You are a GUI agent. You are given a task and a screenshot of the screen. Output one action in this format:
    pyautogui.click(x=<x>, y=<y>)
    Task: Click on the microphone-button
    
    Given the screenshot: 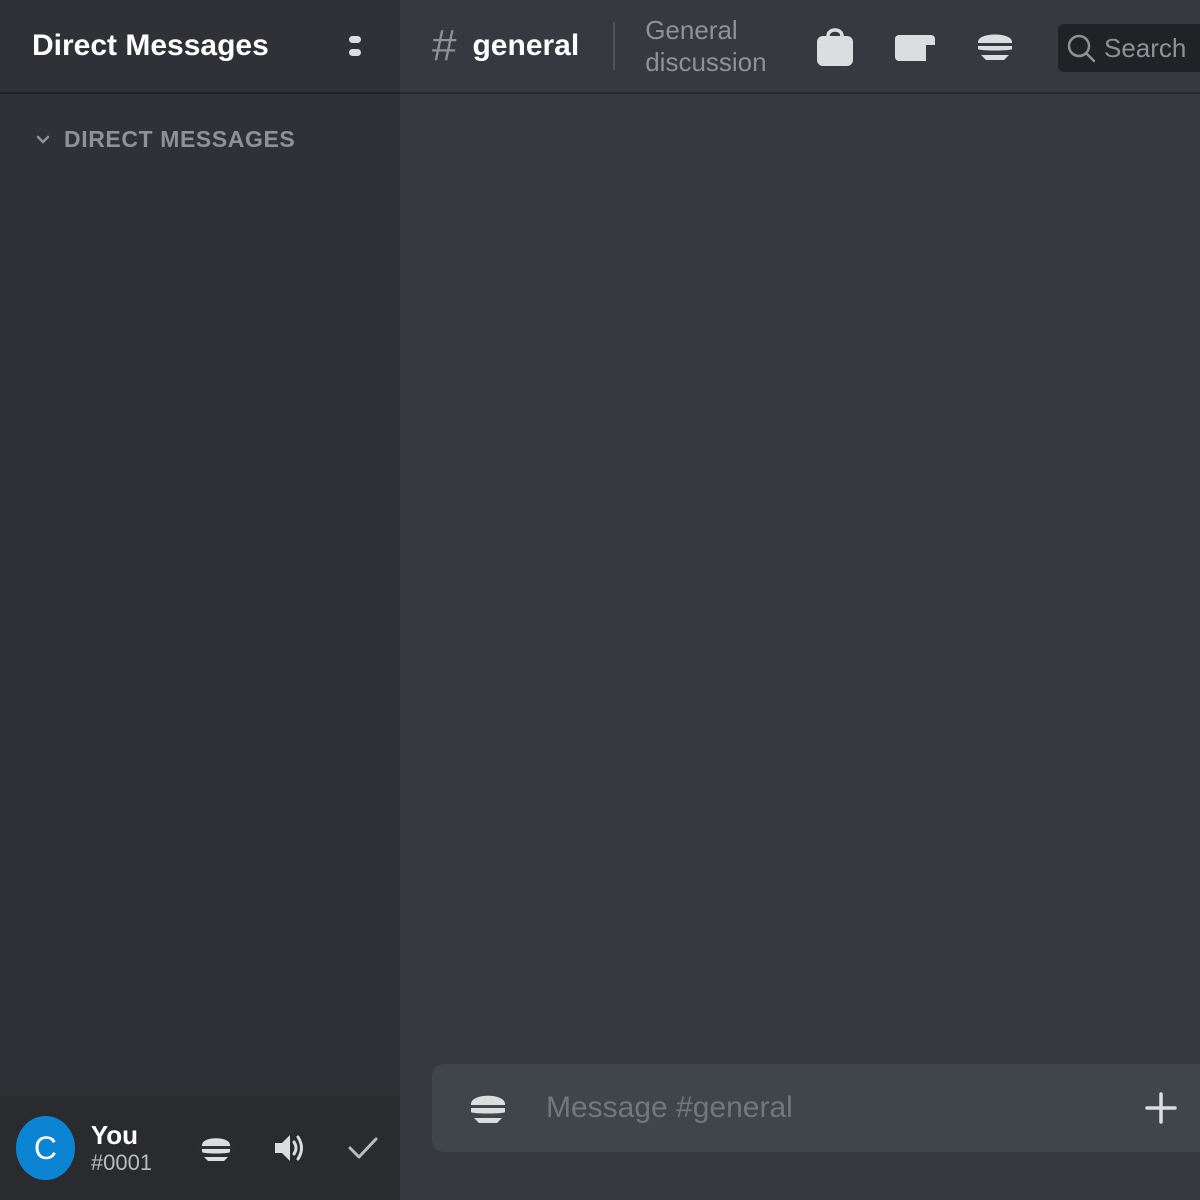 What is the action you would take?
    pyautogui.click(x=216, y=1148)
    